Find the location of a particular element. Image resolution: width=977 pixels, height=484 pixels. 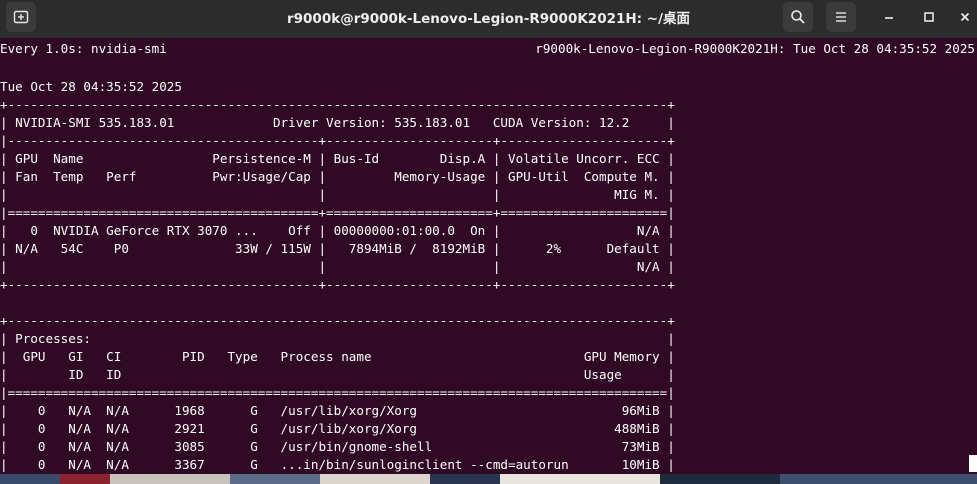

minimize-button is located at coordinates (889, 17).